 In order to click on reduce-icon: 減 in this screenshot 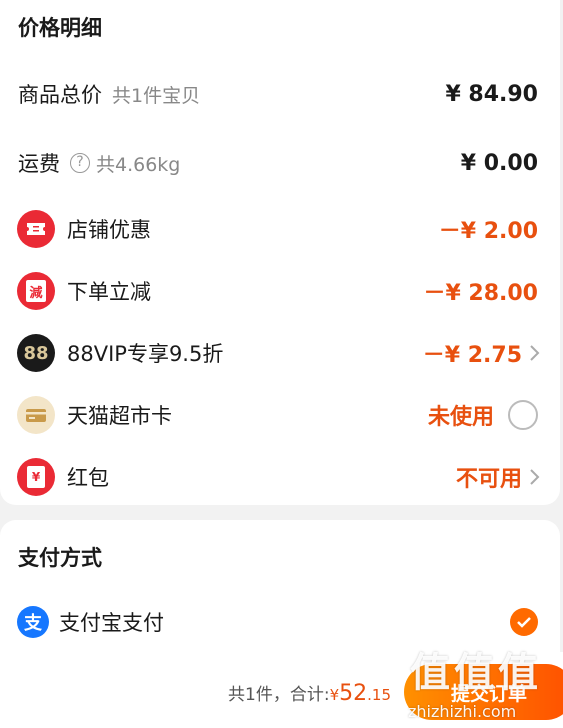, I will do `click(36, 291)`.